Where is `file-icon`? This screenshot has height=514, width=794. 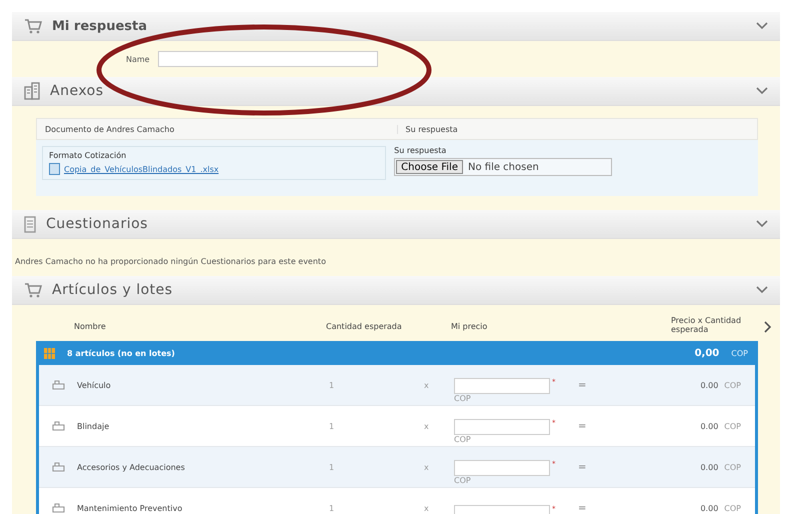 file-icon is located at coordinates (54, 169).